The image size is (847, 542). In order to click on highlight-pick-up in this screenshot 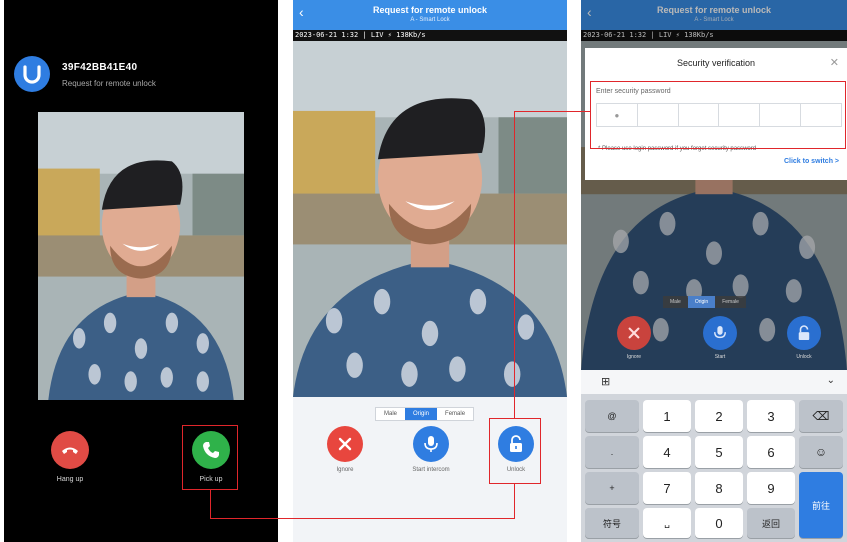, I will do `click(210, 457)`.